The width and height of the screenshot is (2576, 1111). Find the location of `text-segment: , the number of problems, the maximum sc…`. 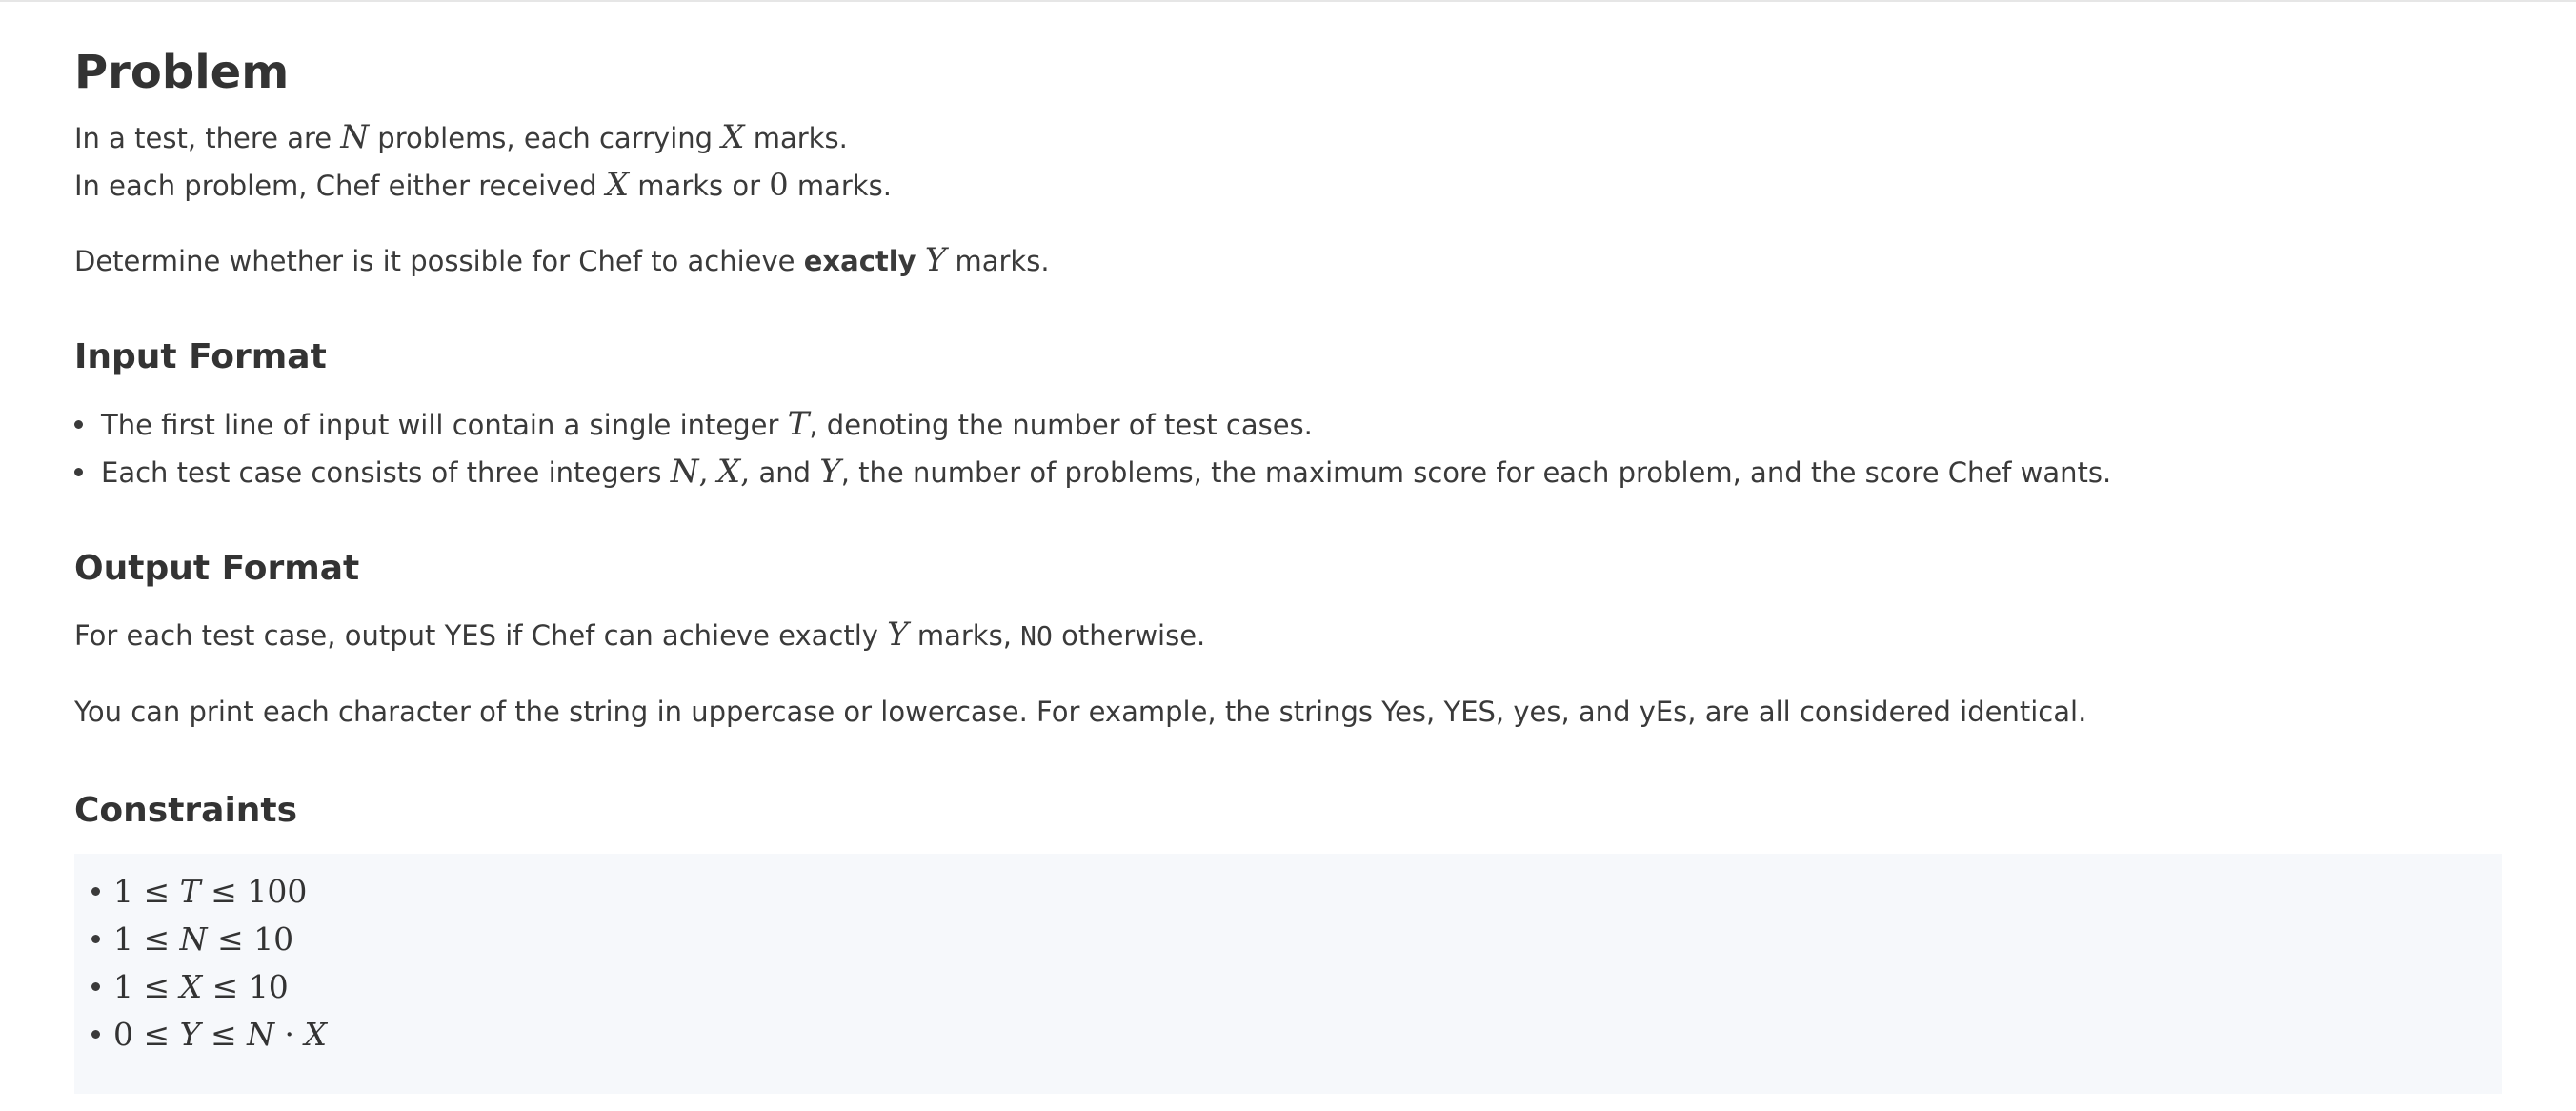

text-segment: , the number of problems, the maximum sc… is located at coordinates (1476, 473).